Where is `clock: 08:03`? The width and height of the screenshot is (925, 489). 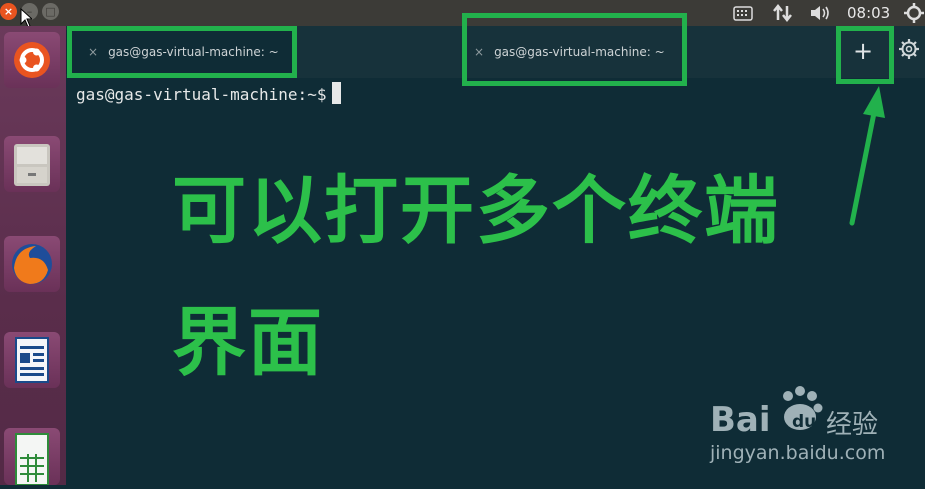 clock: 08:03 is located at coordinates (868, 13).